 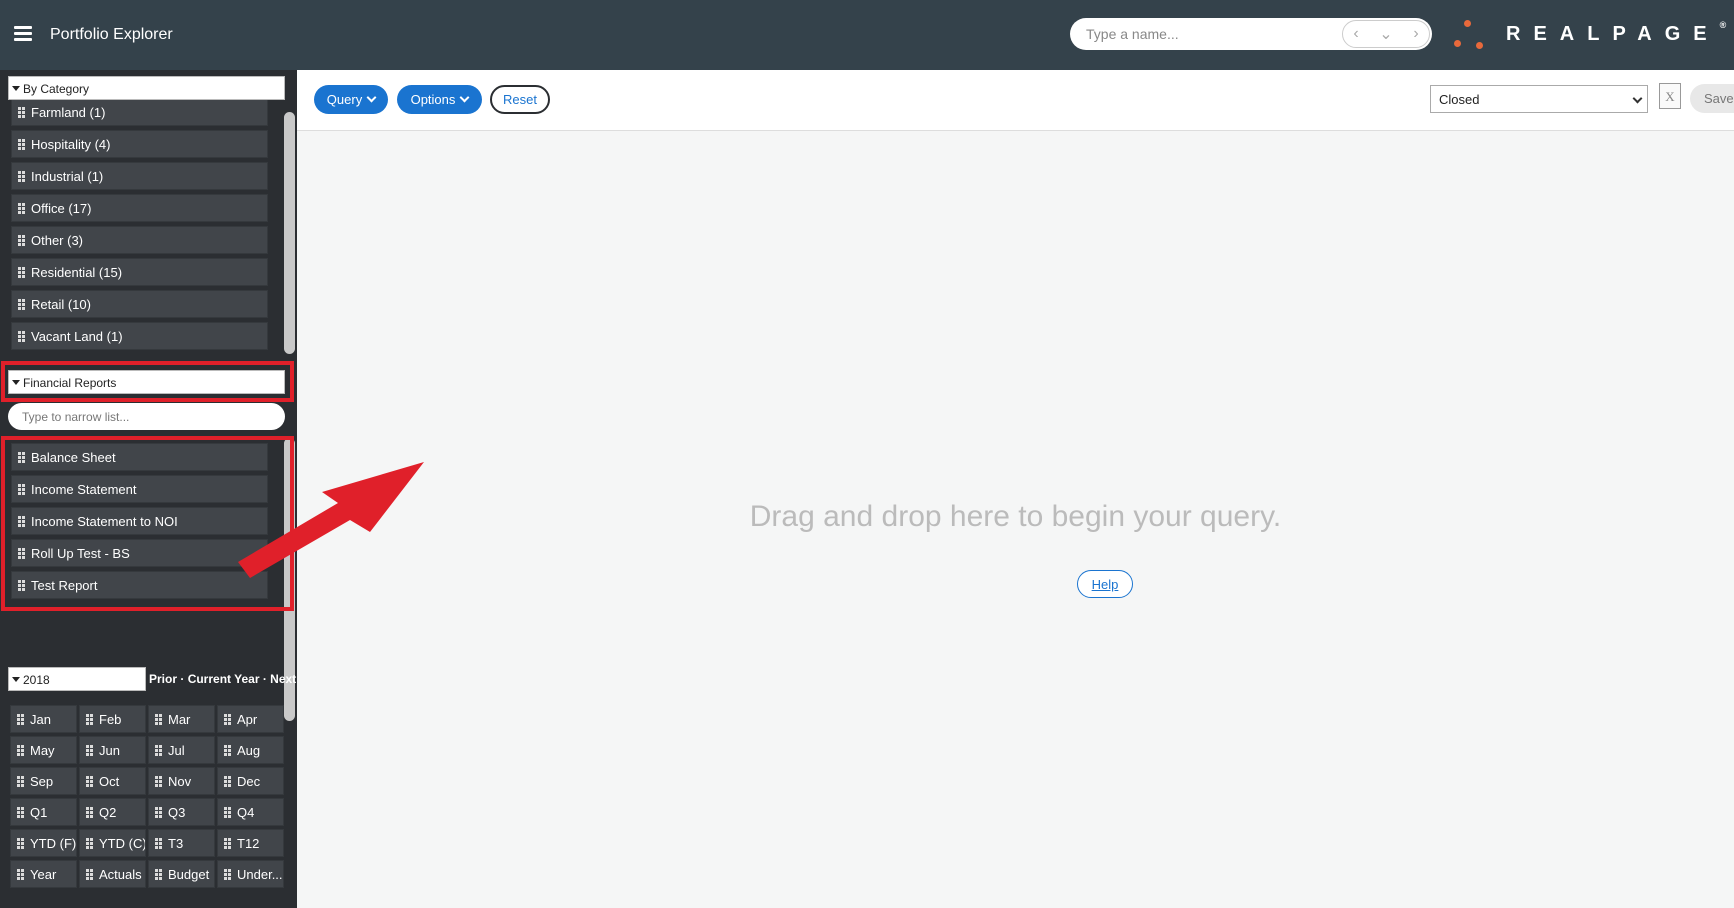 What do you see at coordinates (331, 520) in the screenshot?
I see `annotation-arrow-icon` at bounding box center [331, 520].